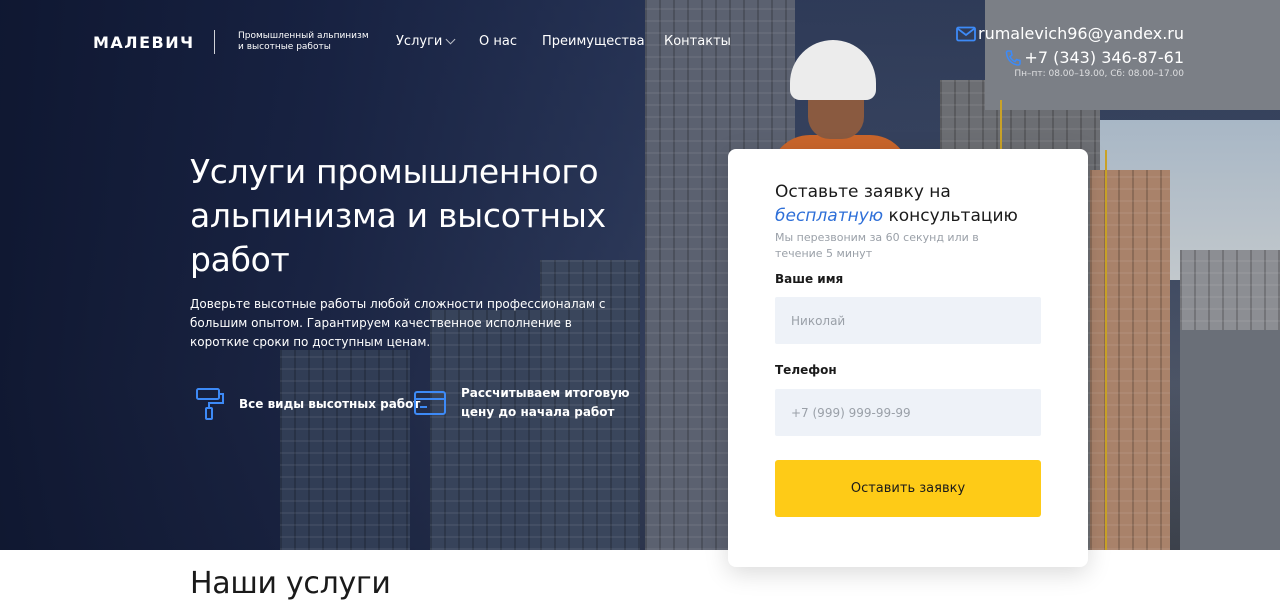 The height and width of the screenshot is (616, 1280). I want to click on nav-item-contacts: Контакты, so click(697, 41).